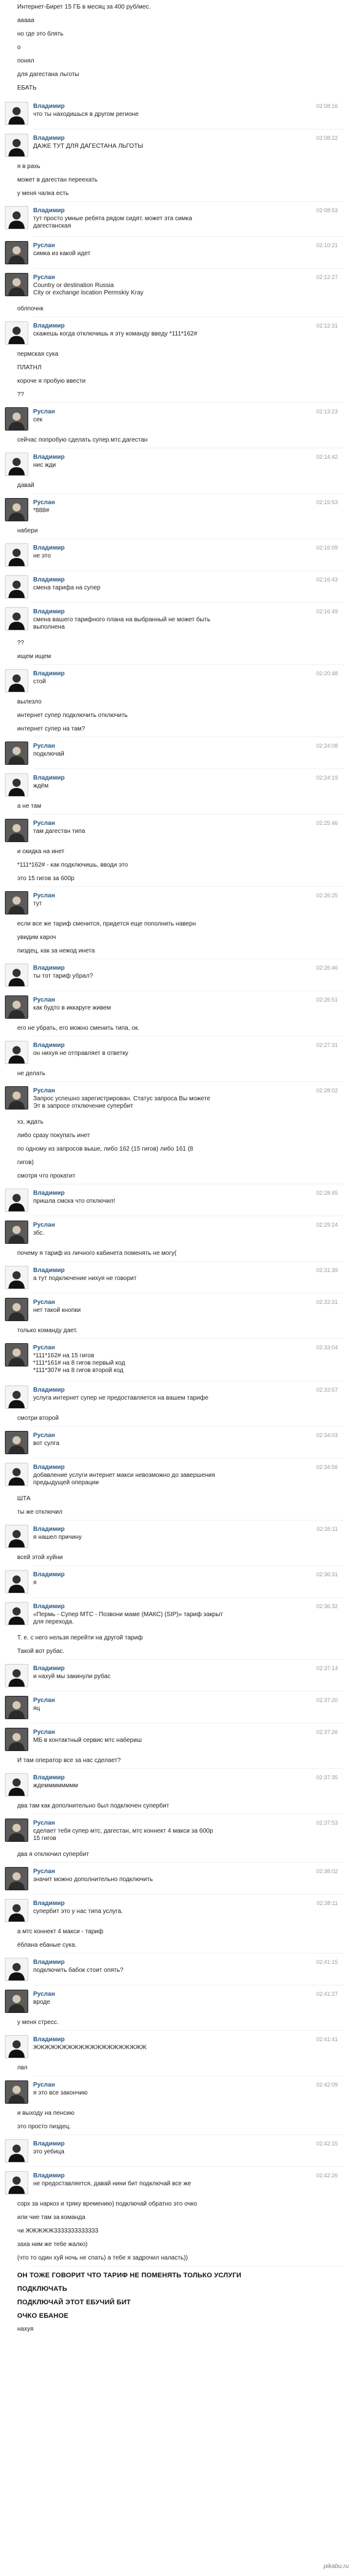  Describe the element at coordinates (38, 1233) in the screenshot. I see `message-line: збс.` at that location.